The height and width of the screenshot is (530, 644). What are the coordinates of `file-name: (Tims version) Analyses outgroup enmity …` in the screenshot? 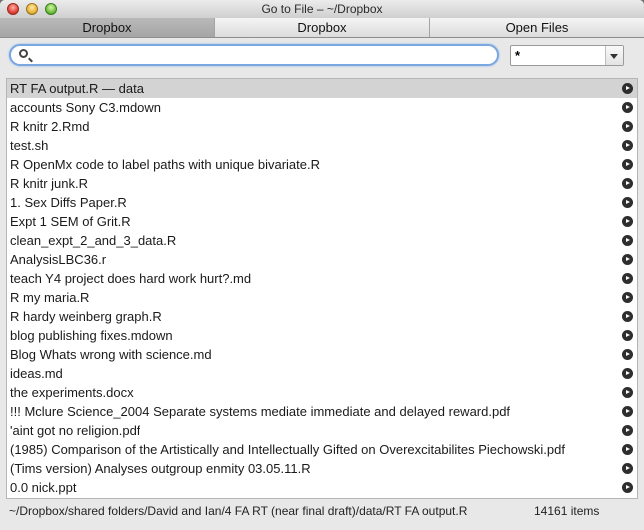 It's located at (160, 468).